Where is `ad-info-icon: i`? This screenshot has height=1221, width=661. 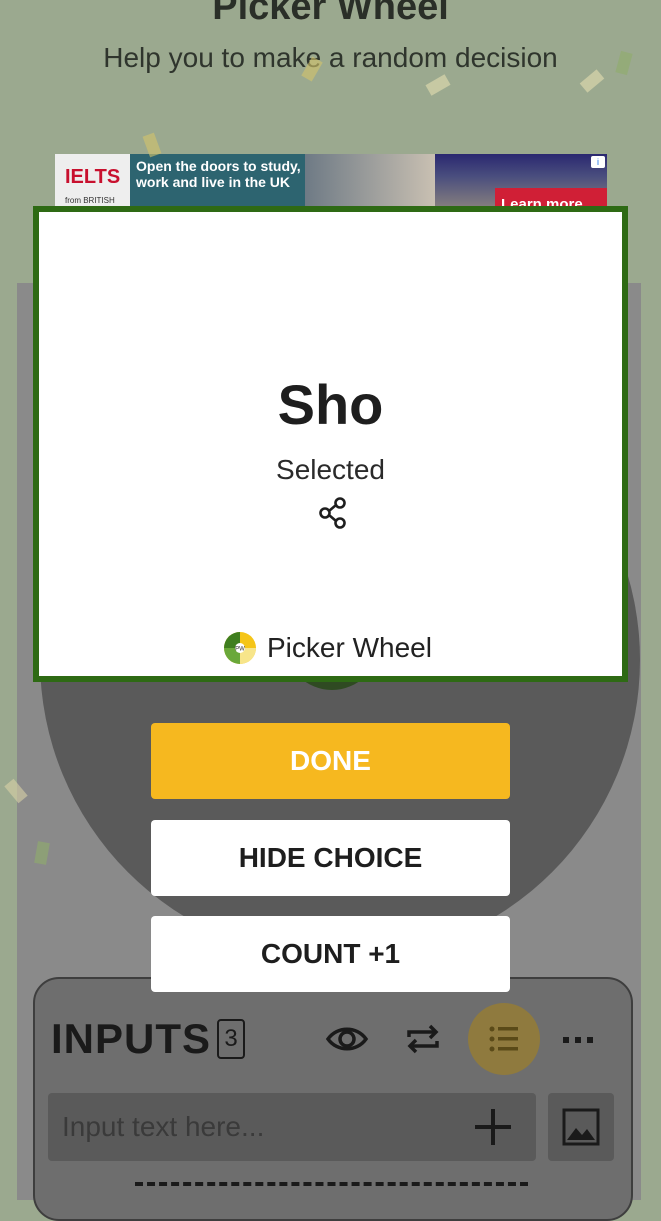
ad-info-icon: i is located at coordinates (598, 162).